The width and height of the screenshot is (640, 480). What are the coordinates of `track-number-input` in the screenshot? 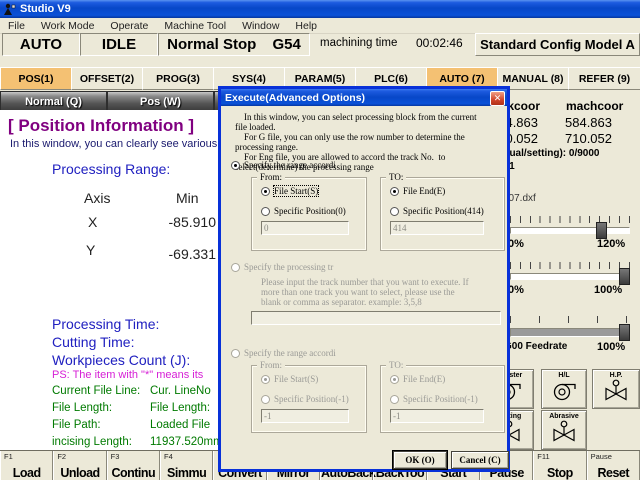 It's located at (376, 318).